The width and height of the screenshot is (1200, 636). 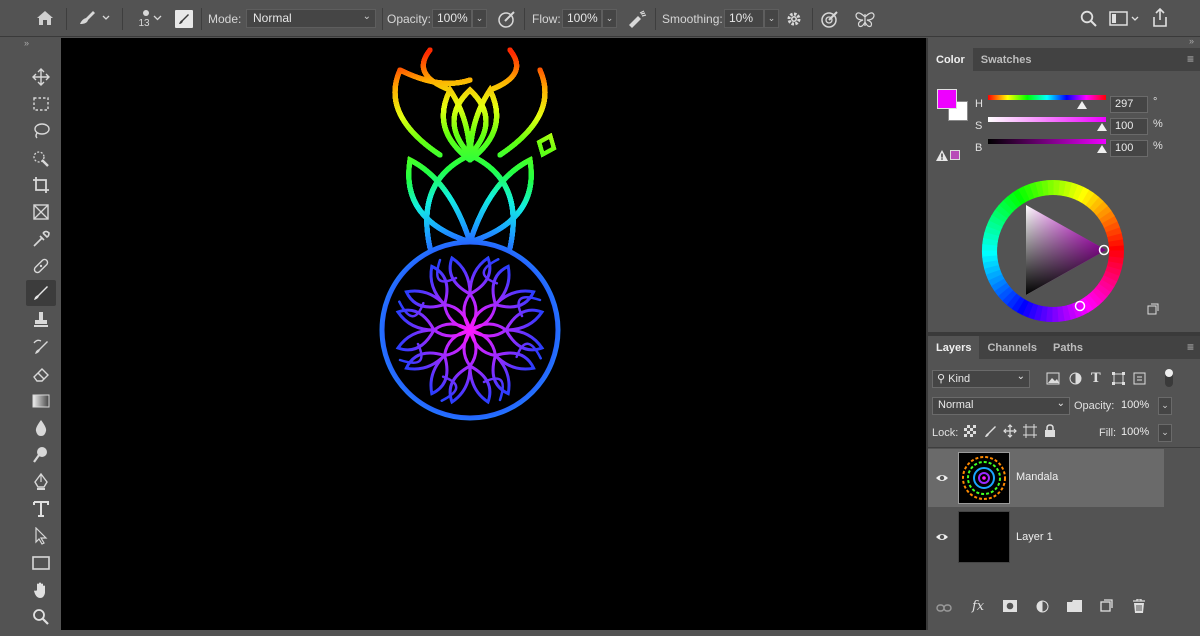 I want to click on path-select-tool-icon, so click(x=41, y=536).